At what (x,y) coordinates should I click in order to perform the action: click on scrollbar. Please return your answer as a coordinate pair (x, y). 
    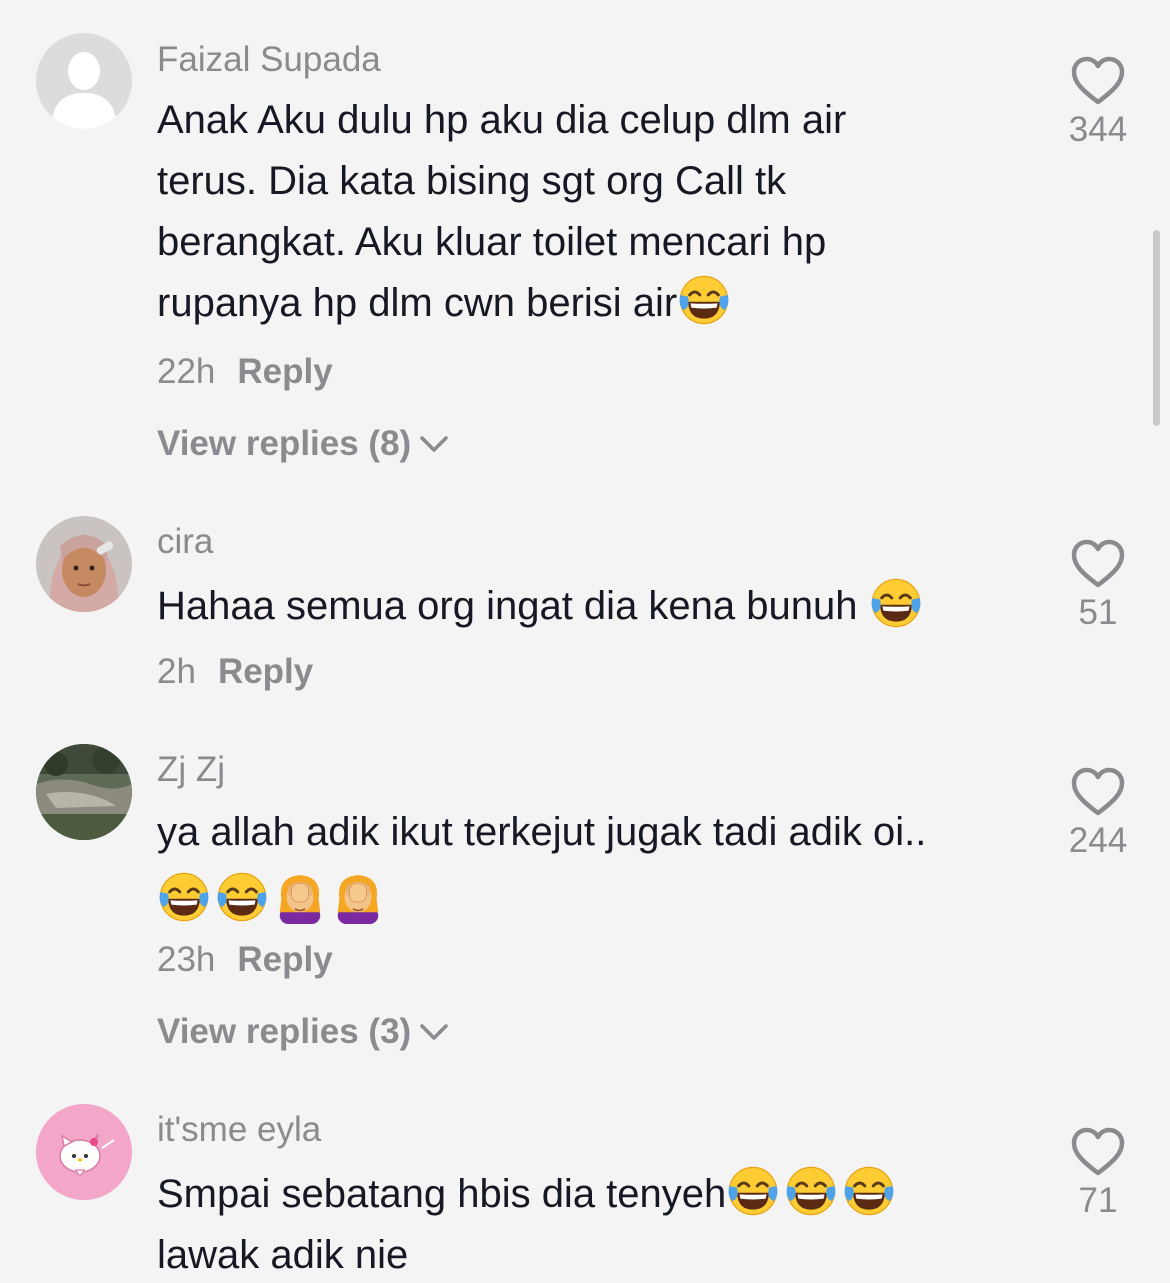
    Looking at the image, I should click on (1156, 328).